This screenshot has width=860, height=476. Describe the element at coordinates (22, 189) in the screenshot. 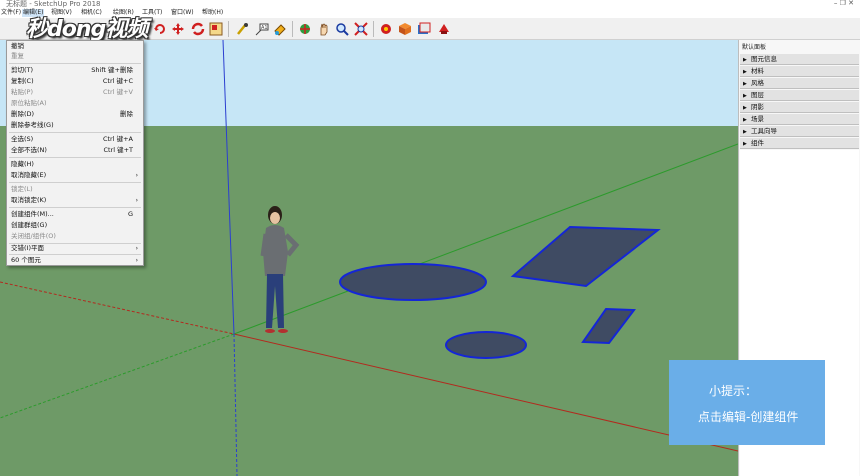

I see `menu-item-label: 锁定(L)` at that location.